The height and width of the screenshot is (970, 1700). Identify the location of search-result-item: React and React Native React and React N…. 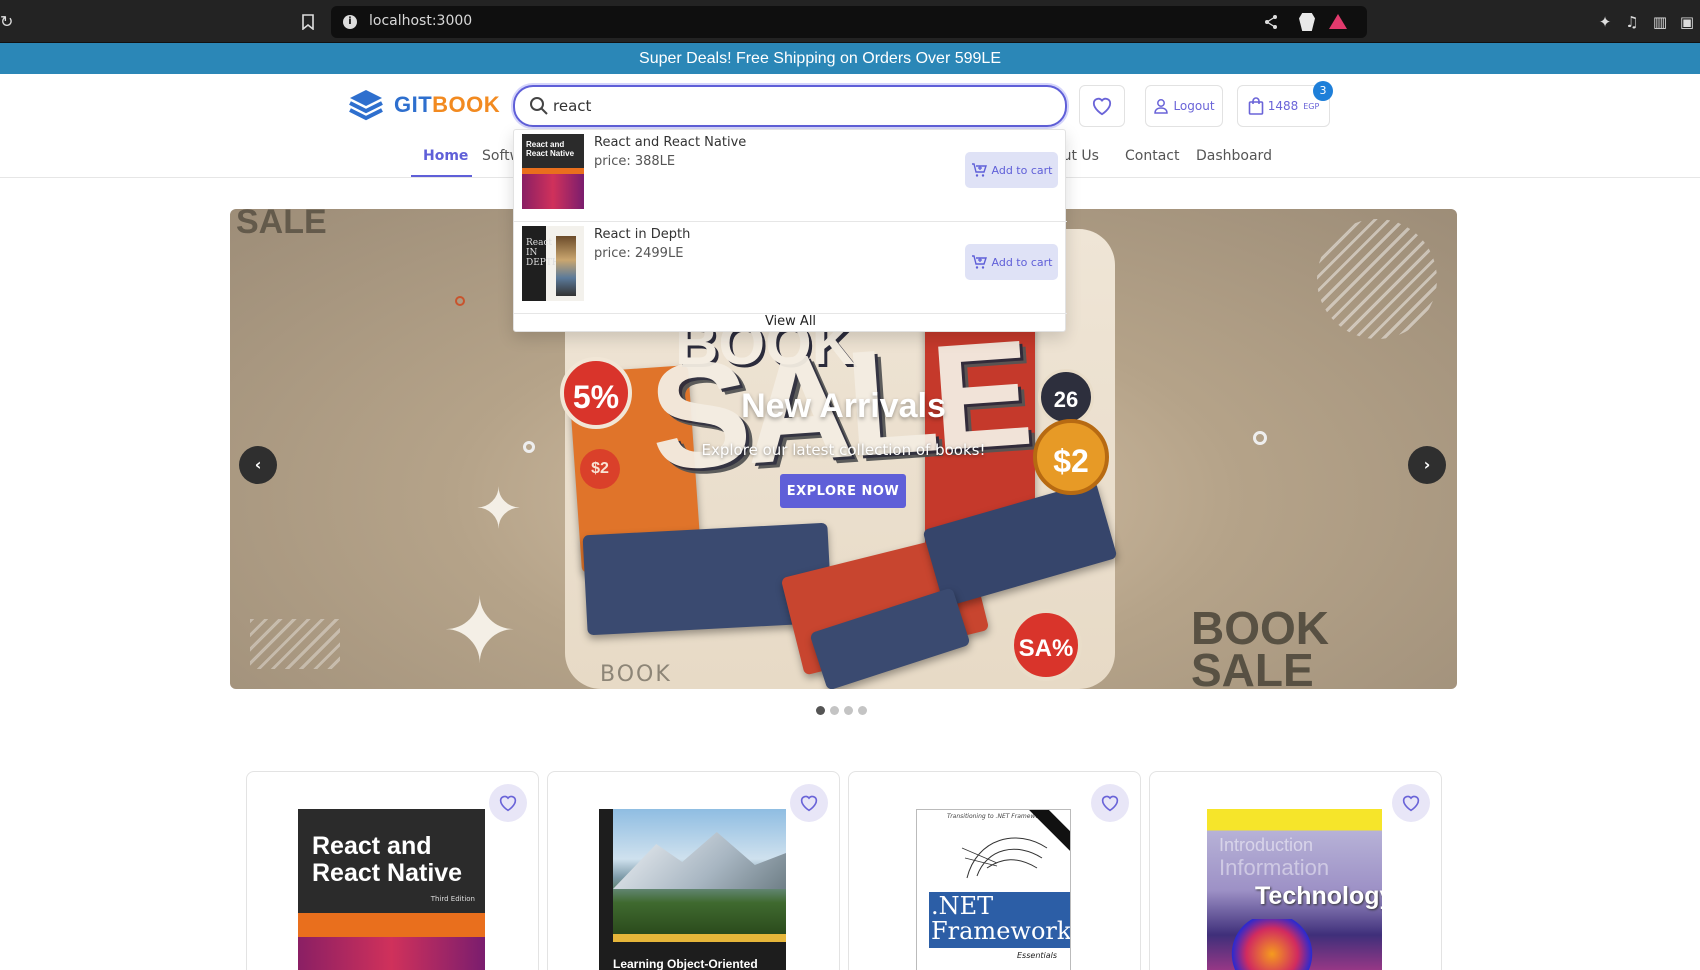
(790, 176).